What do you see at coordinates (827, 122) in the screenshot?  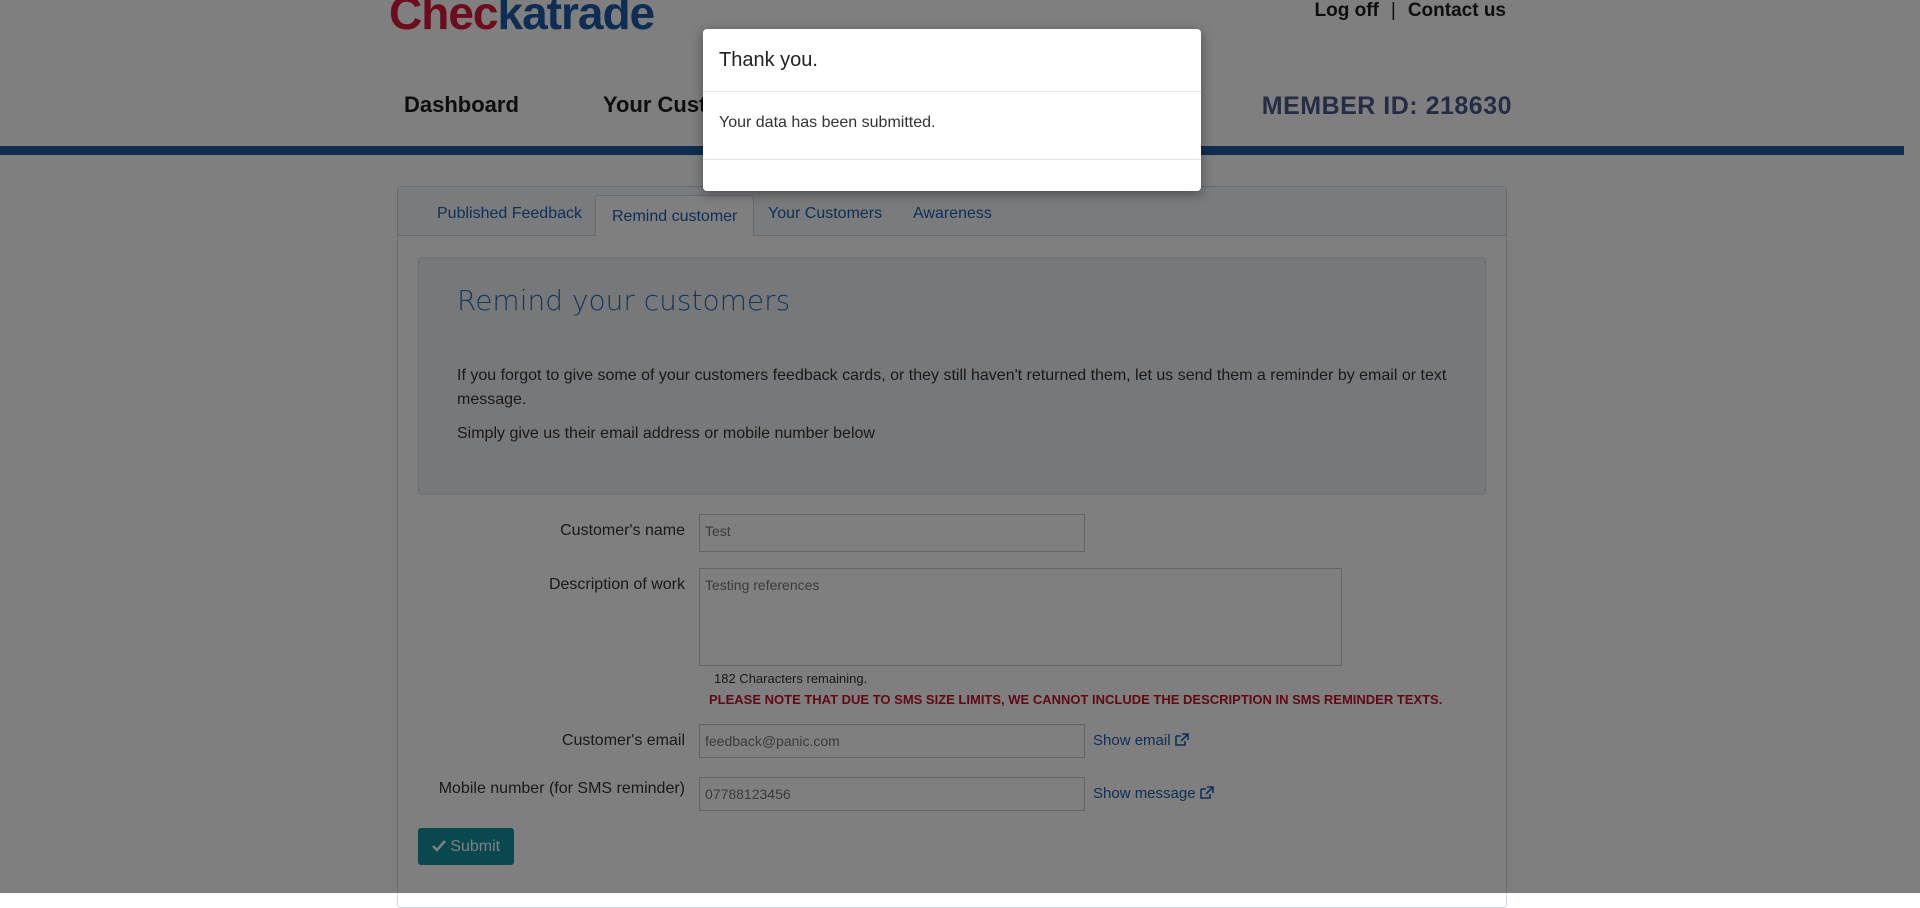 I see `modal-message: Your data has been submitted.` at bounding box center [827, 122].